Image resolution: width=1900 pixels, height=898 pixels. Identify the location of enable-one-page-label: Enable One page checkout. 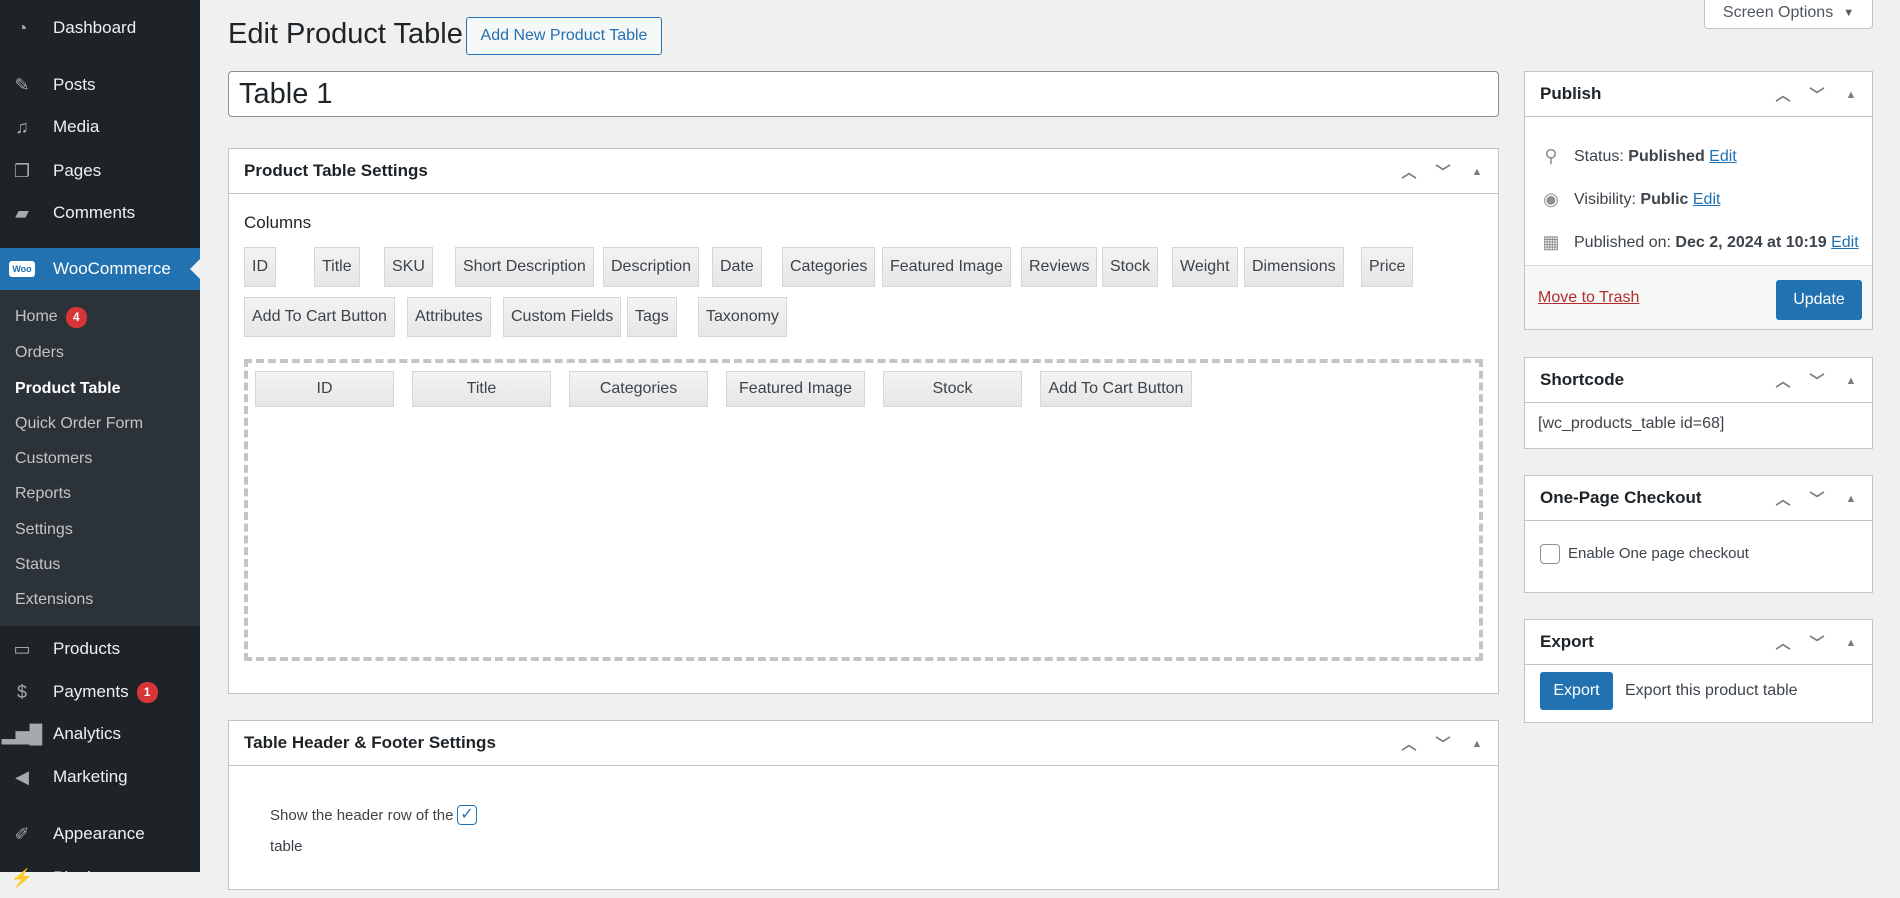
(1658, 553).